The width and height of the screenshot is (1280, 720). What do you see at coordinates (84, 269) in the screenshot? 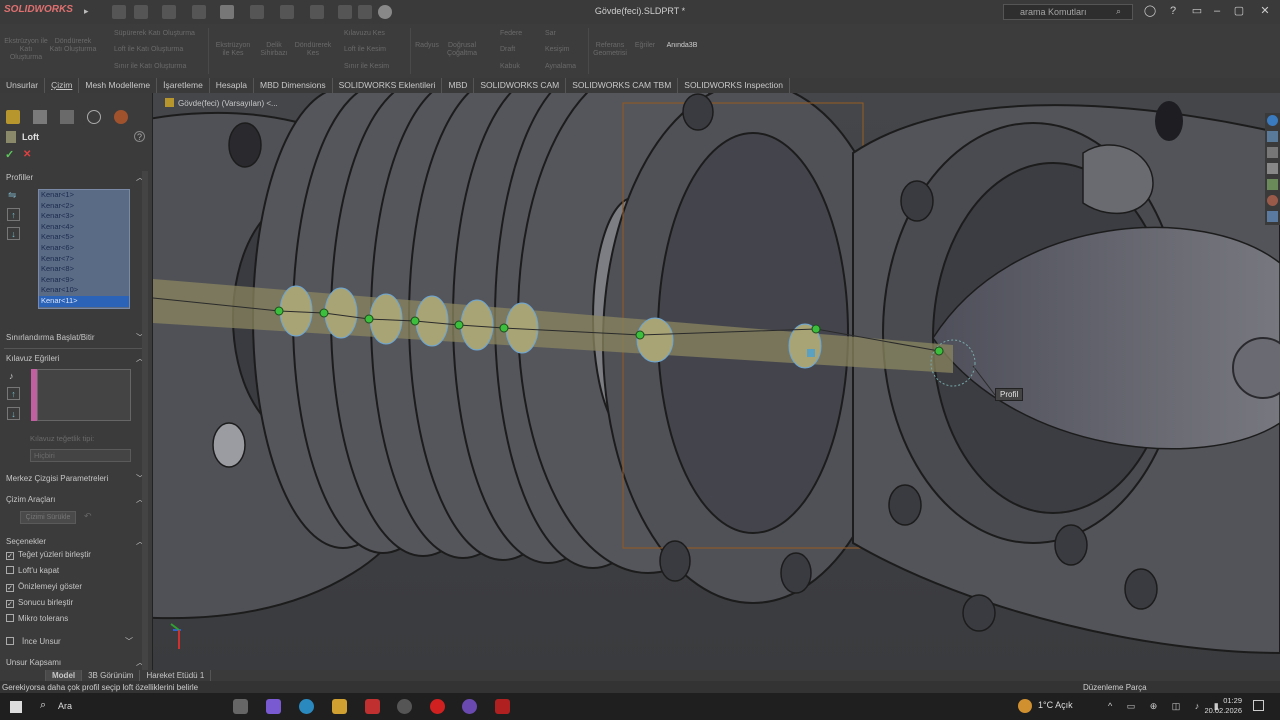
I see `list-item: Kenar<8>` at bounding box center [84, 269].